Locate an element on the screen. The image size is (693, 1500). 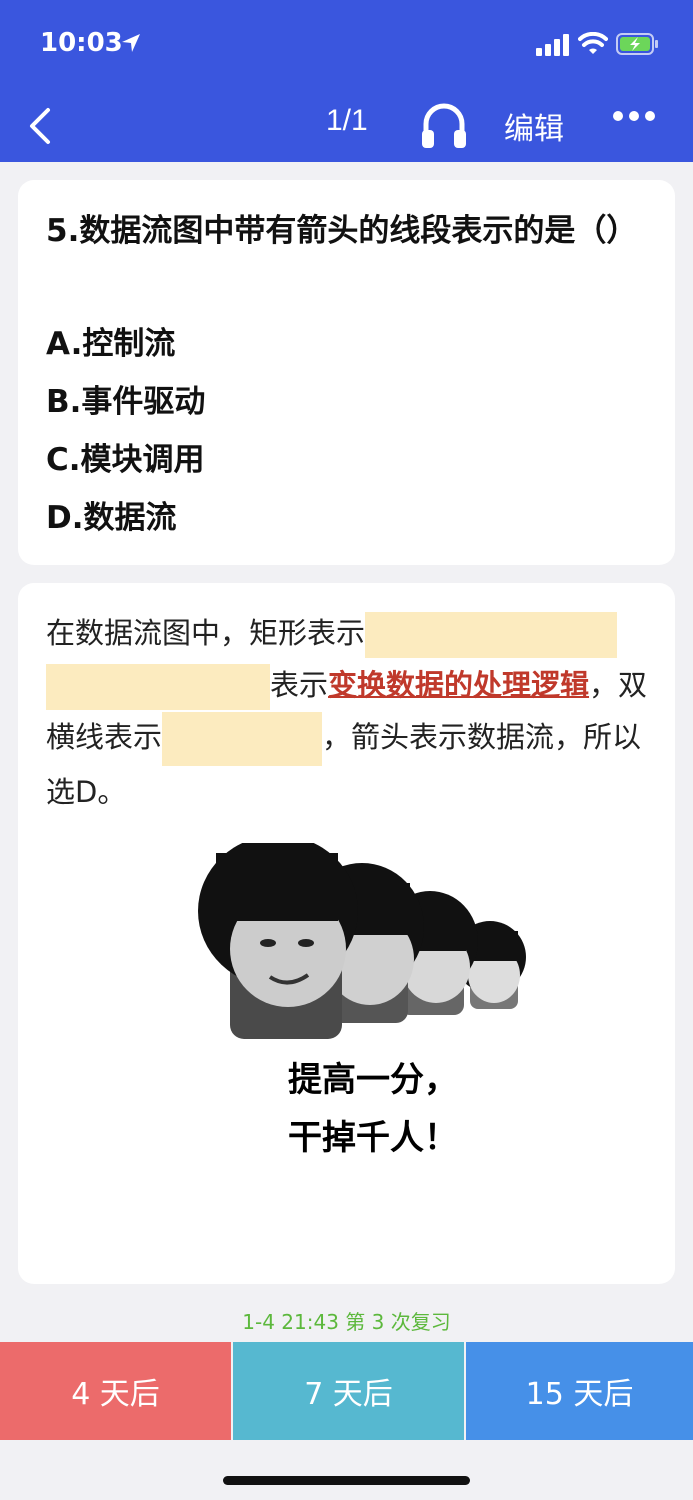
wifi-icon is located at coordinates (593, 43).